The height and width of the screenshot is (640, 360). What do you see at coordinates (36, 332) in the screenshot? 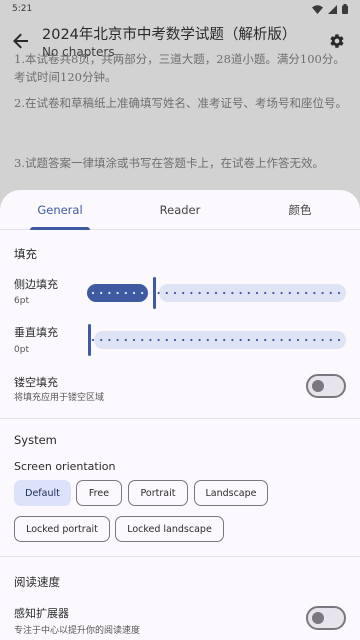
I see `vertical-padding-label: 垂直填充` at bounding box center [36, 332].